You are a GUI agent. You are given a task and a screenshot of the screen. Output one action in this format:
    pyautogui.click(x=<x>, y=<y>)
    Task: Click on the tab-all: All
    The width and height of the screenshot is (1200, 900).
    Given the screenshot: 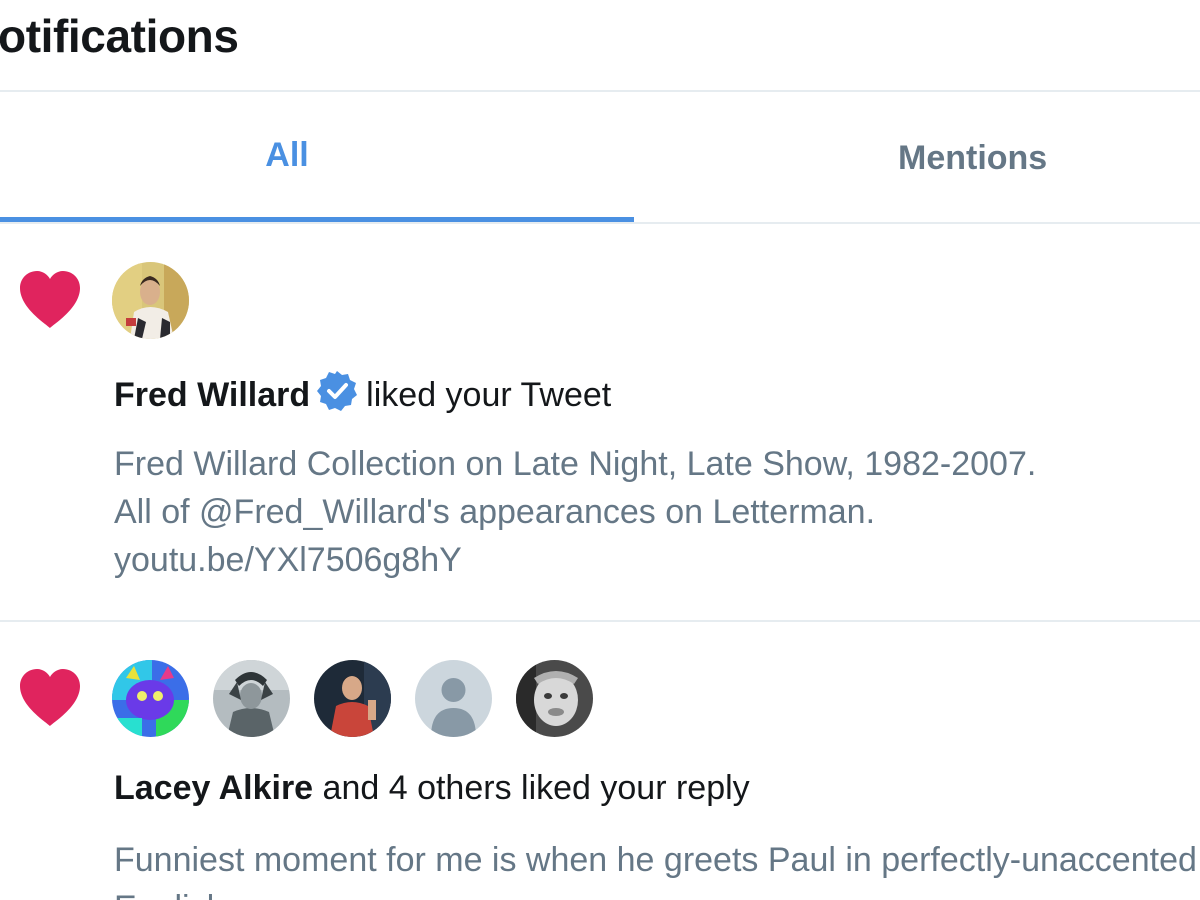 What is the action you would take?
    pyautogui.click(x=317, y=157)
    